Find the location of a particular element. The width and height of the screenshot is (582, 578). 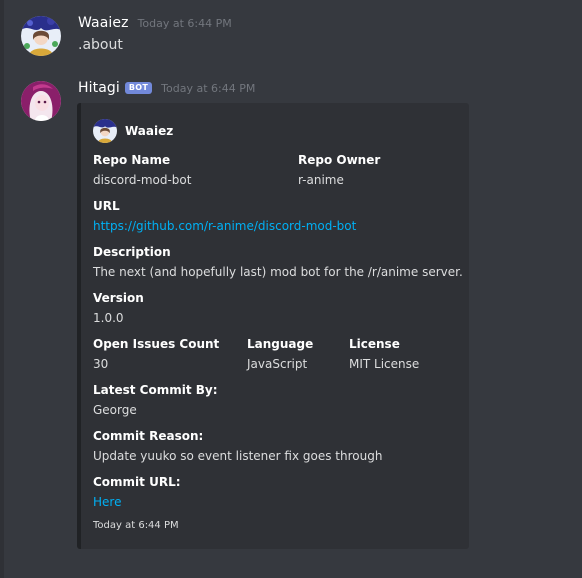

channel-sidebar-edge is located at coordinates (2, 289).